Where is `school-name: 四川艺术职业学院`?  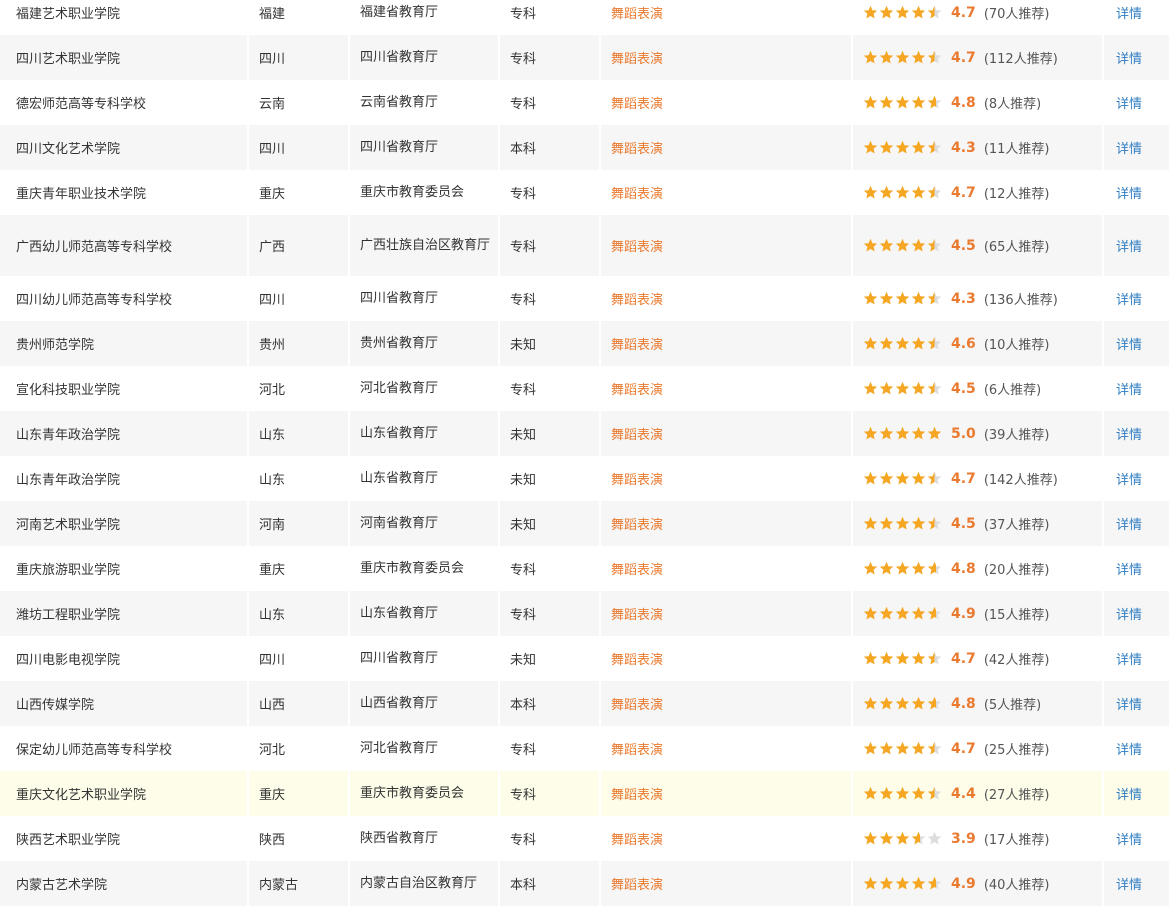
school-name: 四川艺术职业学院 is located at coordinates (68, 59).